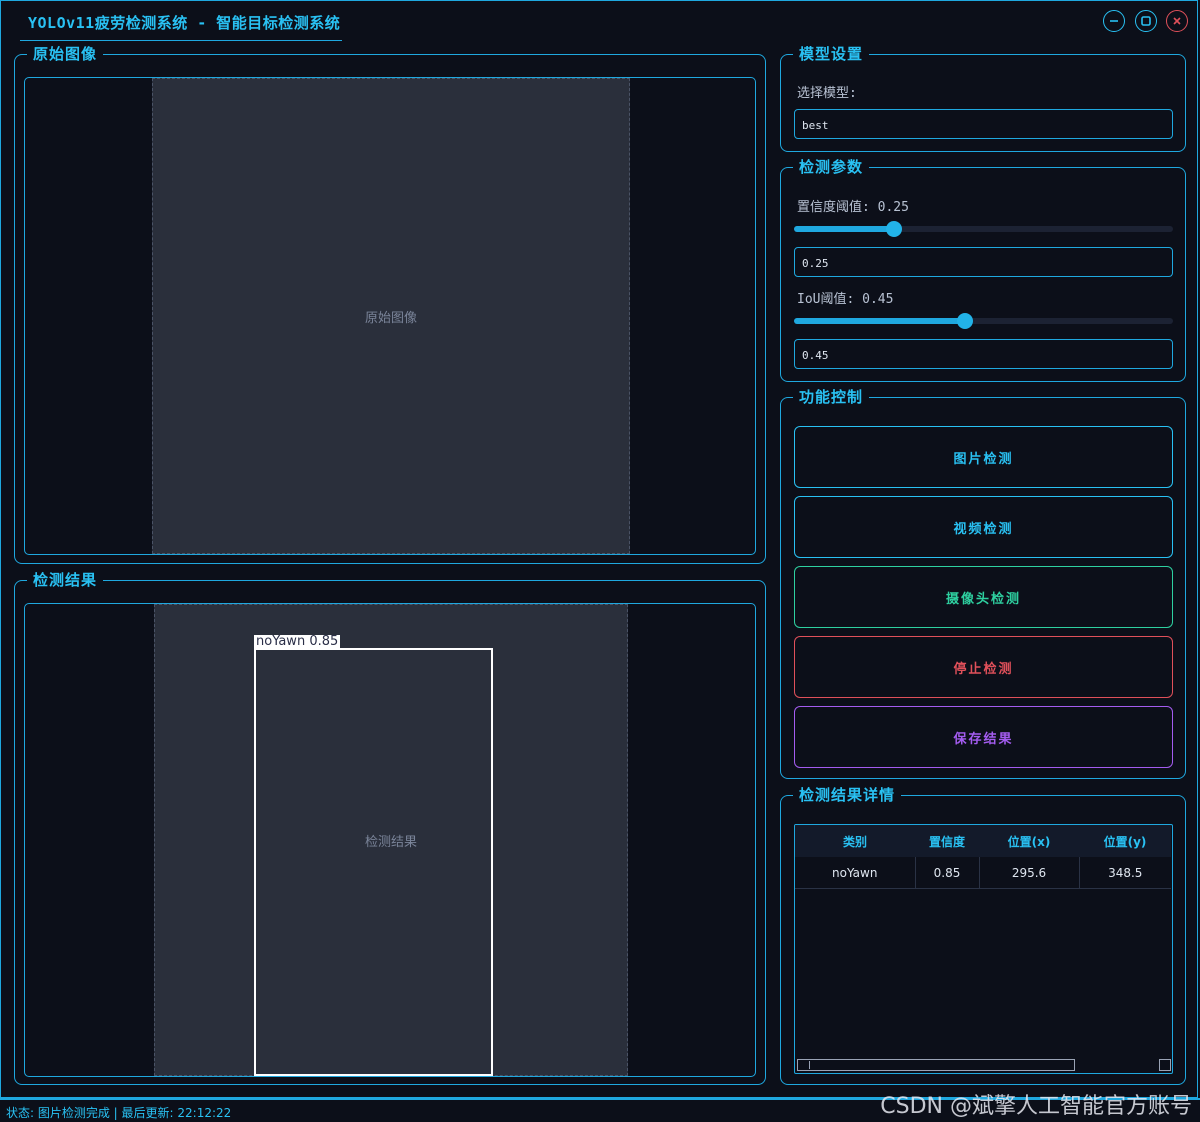 The height and width of the screenshot is (1122, 1200). What do you see at coordinates (983, 321) in the screenshot?
I see `iou-slider` at bounding box center [983, 321].